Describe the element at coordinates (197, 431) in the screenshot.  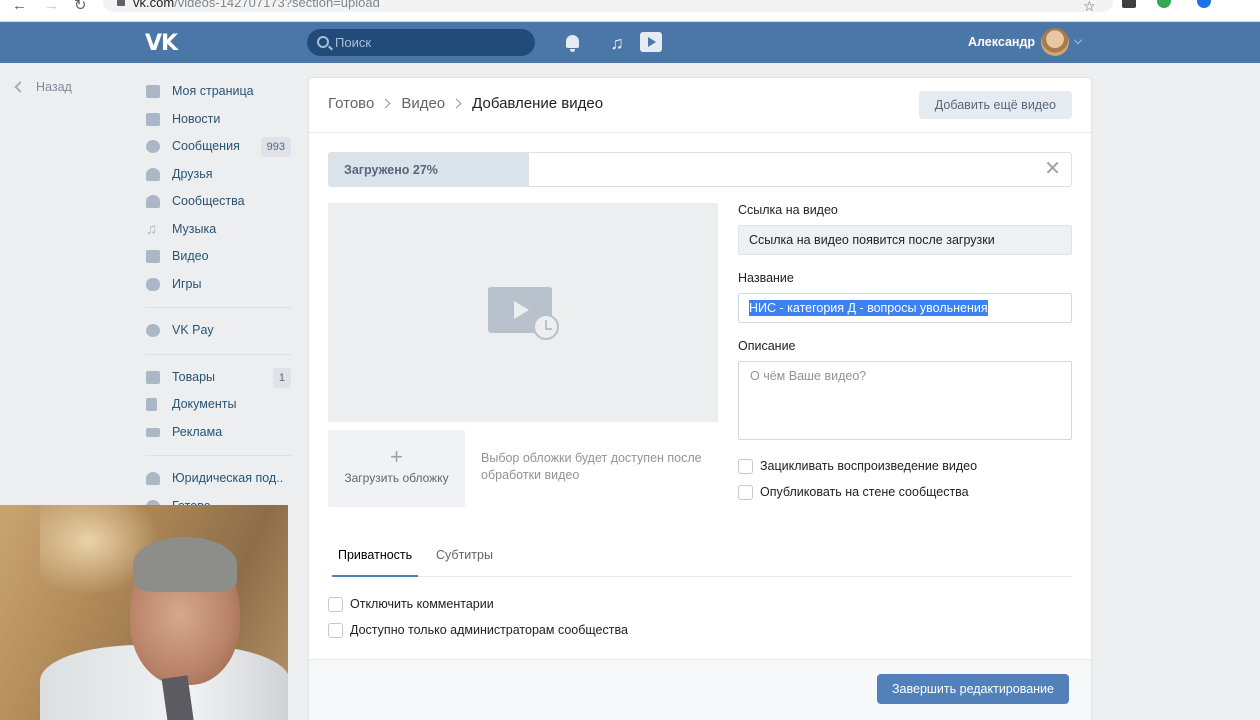
I see `sidebar-item-label: Реклама` at that location.